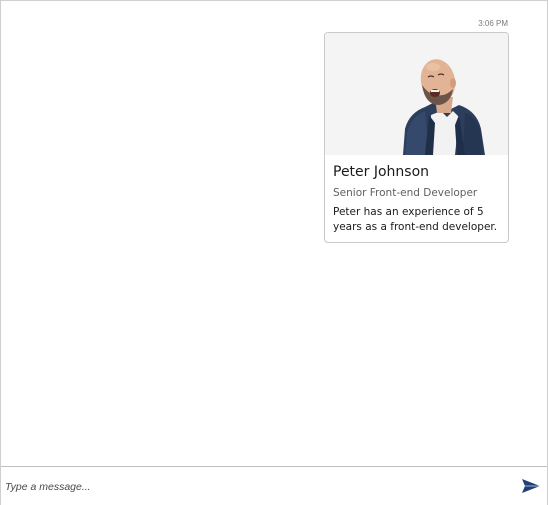 The height and width of the screenshot is (505, 548). Describe the element at coordinates (381, 172) in the screenshot. I see `card-title: Peter Johnson` at that location.